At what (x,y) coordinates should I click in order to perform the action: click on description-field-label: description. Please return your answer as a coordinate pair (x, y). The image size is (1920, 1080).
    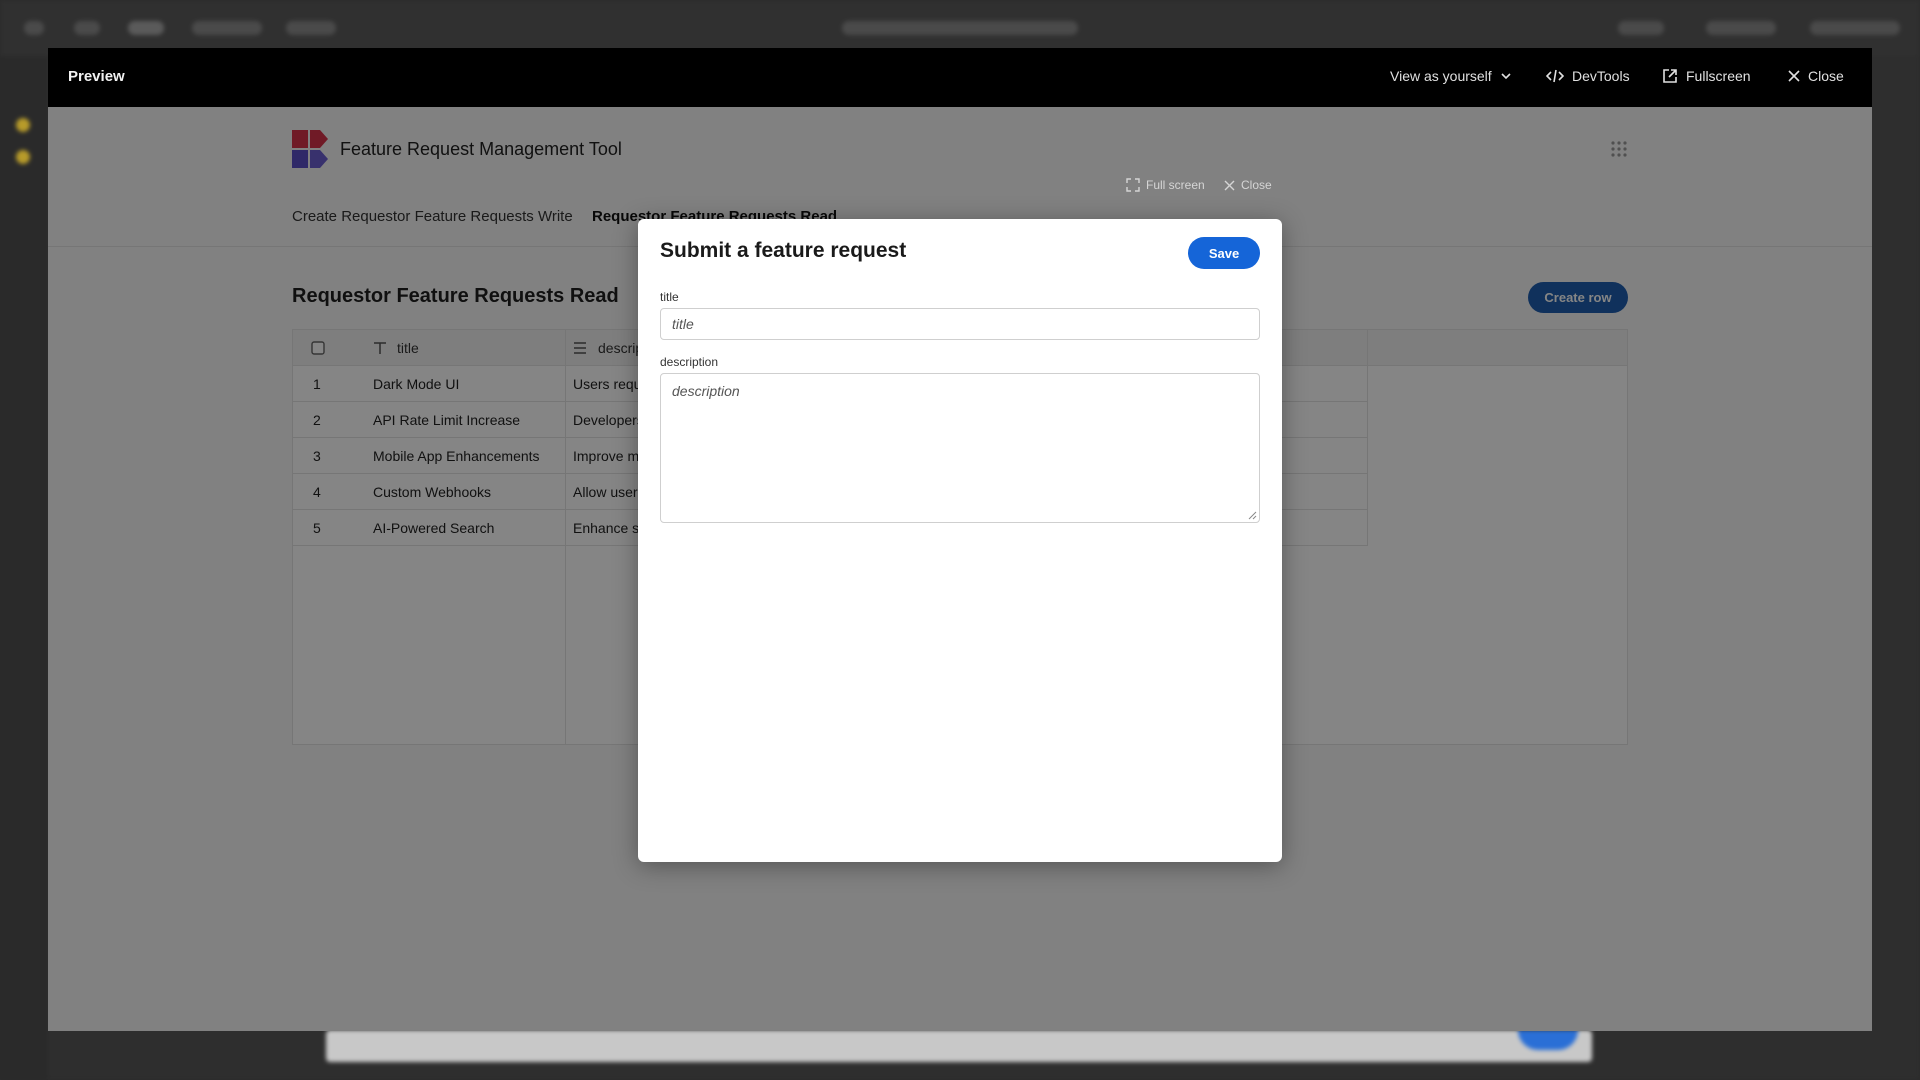
    Looking at the image, I should click on (689, 362).